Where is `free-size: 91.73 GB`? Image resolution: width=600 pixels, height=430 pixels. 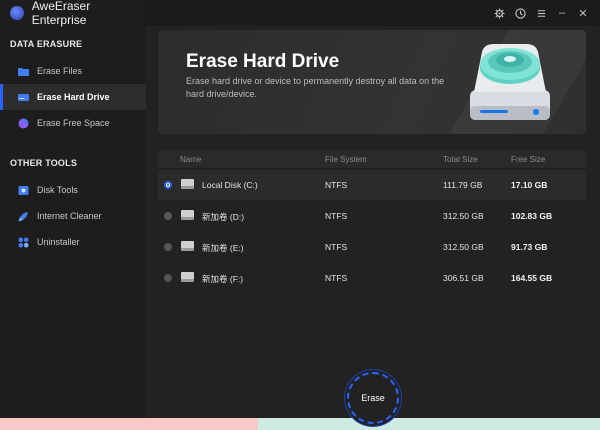
free-size: 91.73 GB is located at coordinates (529, 247).